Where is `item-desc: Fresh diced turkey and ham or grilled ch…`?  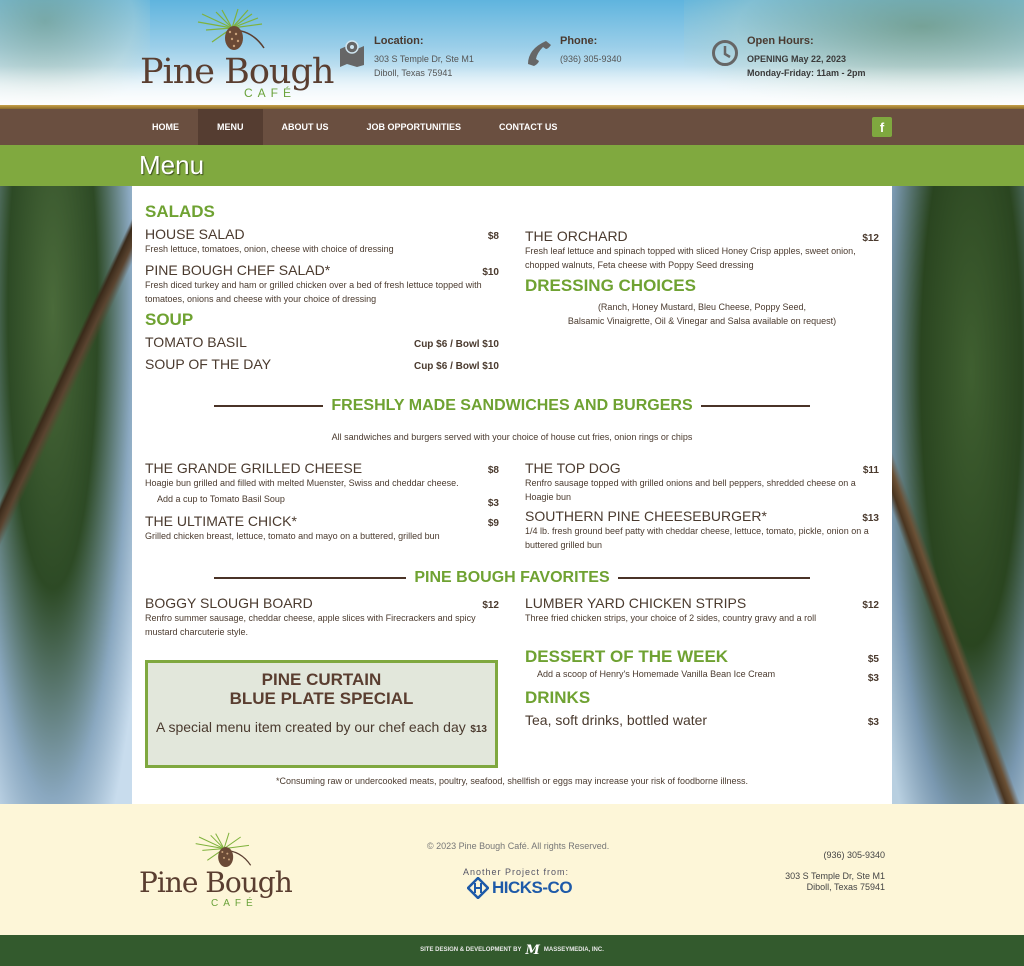 item-desc: Fresh diced turkey and ham or grilled ch… is located at coordinates (313, 292).